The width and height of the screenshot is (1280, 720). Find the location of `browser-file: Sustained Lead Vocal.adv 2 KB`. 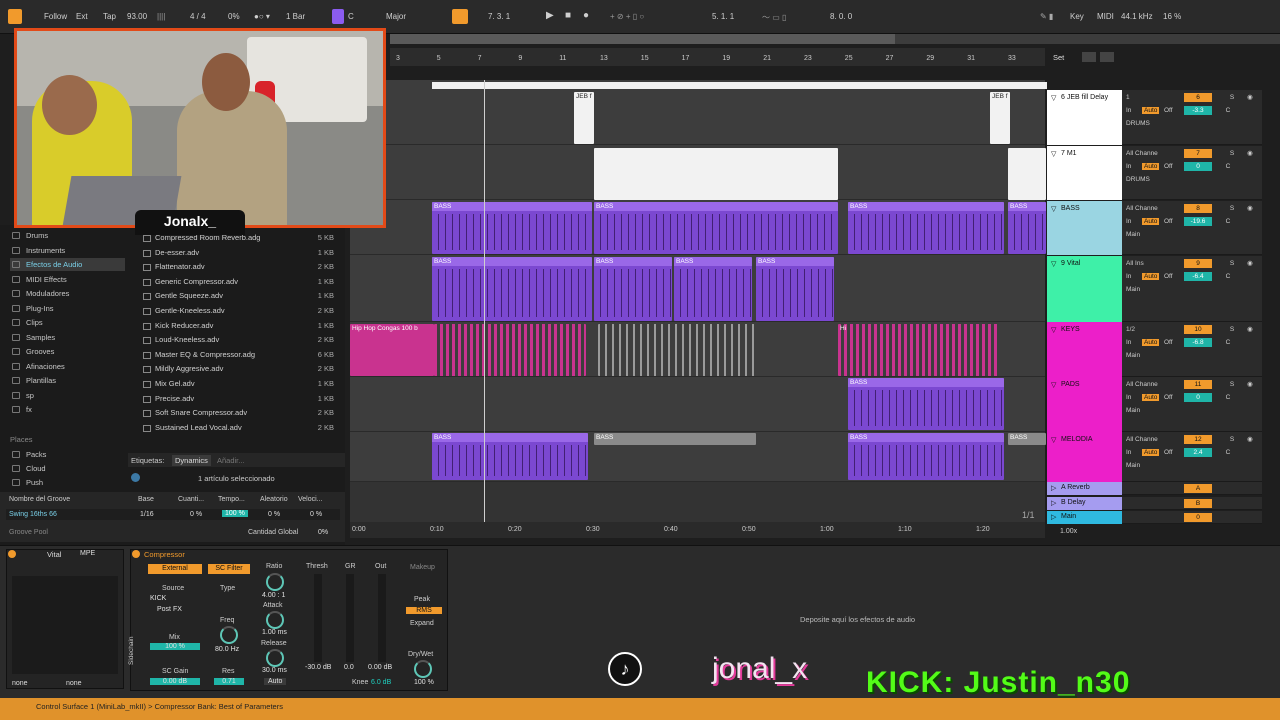

browser-file: Sustained Lead Vocal.adv 2 KB is located at coordinates (240, 428).